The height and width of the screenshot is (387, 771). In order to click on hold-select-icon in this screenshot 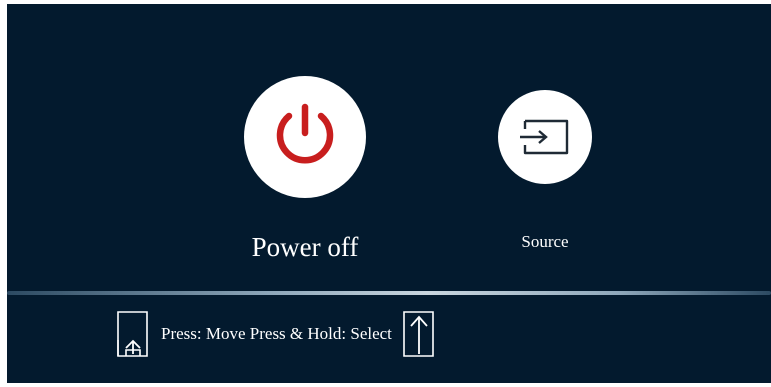, I will do `click(419, 334)`.